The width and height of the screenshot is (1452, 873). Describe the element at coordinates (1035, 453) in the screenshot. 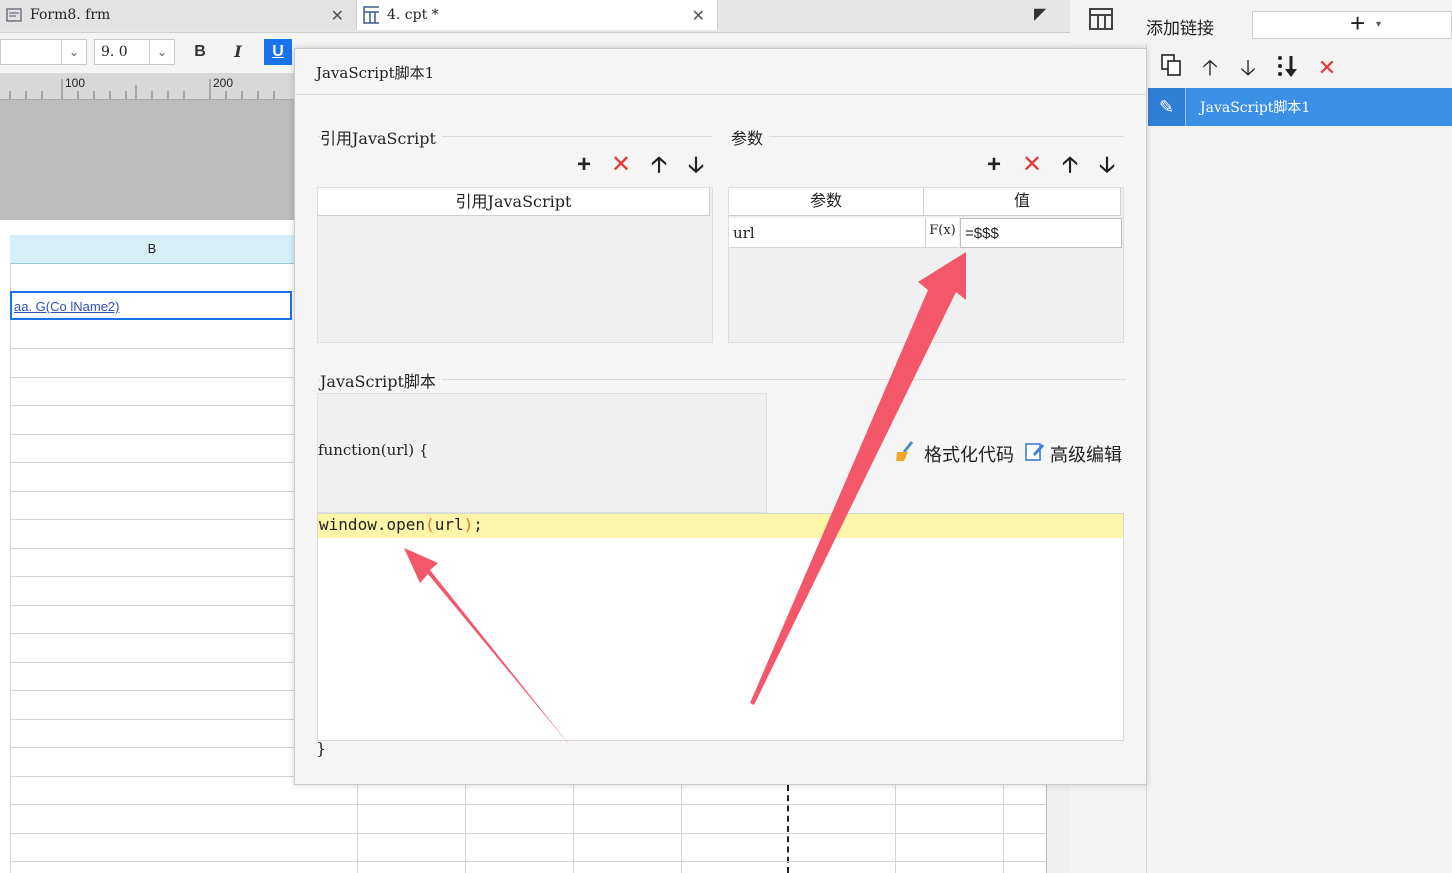

I see `edit-doc-icon` at that location.